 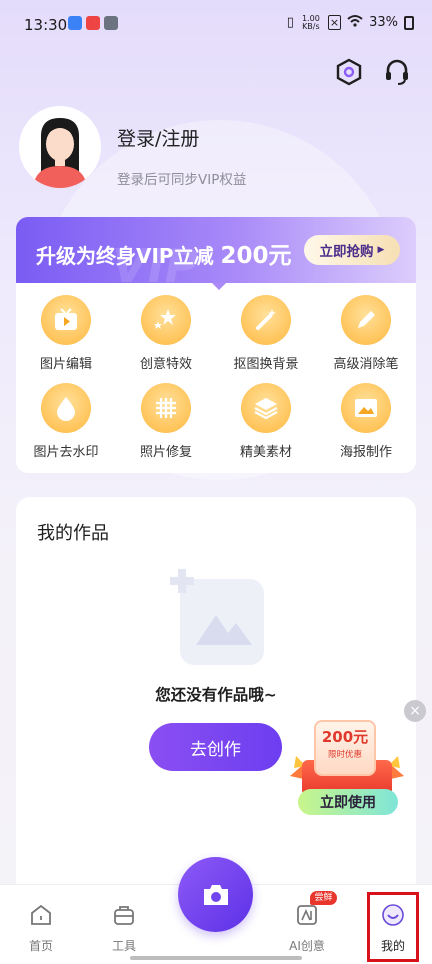 I want to click on tool-eraser-pen: 高级消除笔, so click(x=366, y=333).